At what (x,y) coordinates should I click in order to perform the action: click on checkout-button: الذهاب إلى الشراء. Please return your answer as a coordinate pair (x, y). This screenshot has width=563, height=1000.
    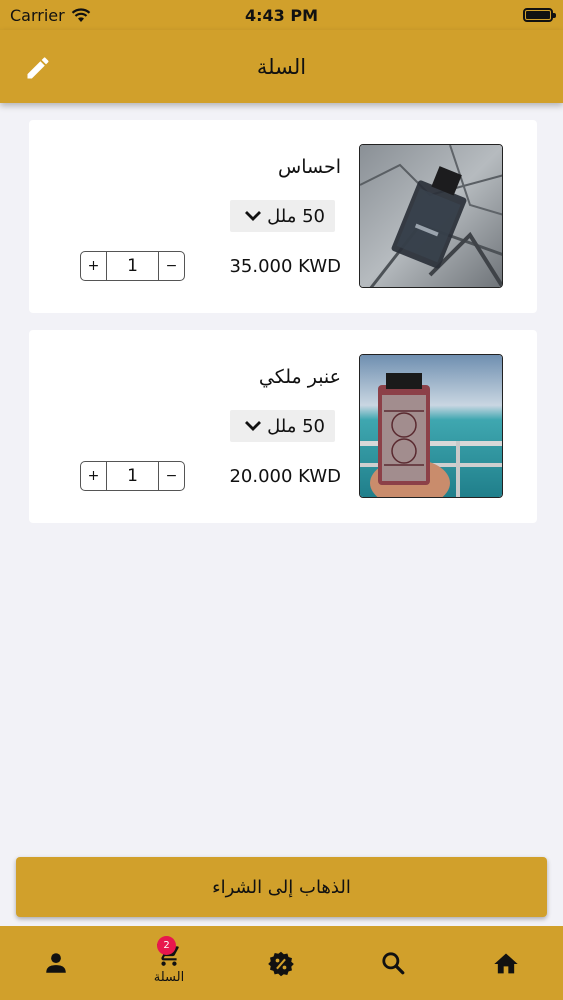
    Looking at the image, I should click on (281, 887).